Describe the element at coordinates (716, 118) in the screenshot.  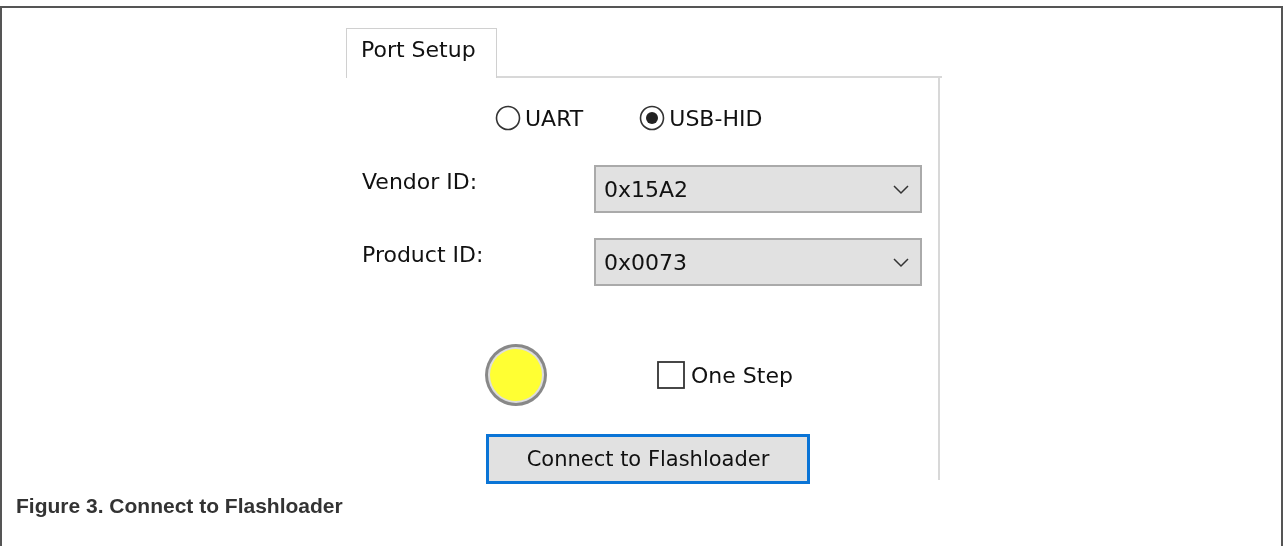
I see `radio-label: USB-HID` at that location.